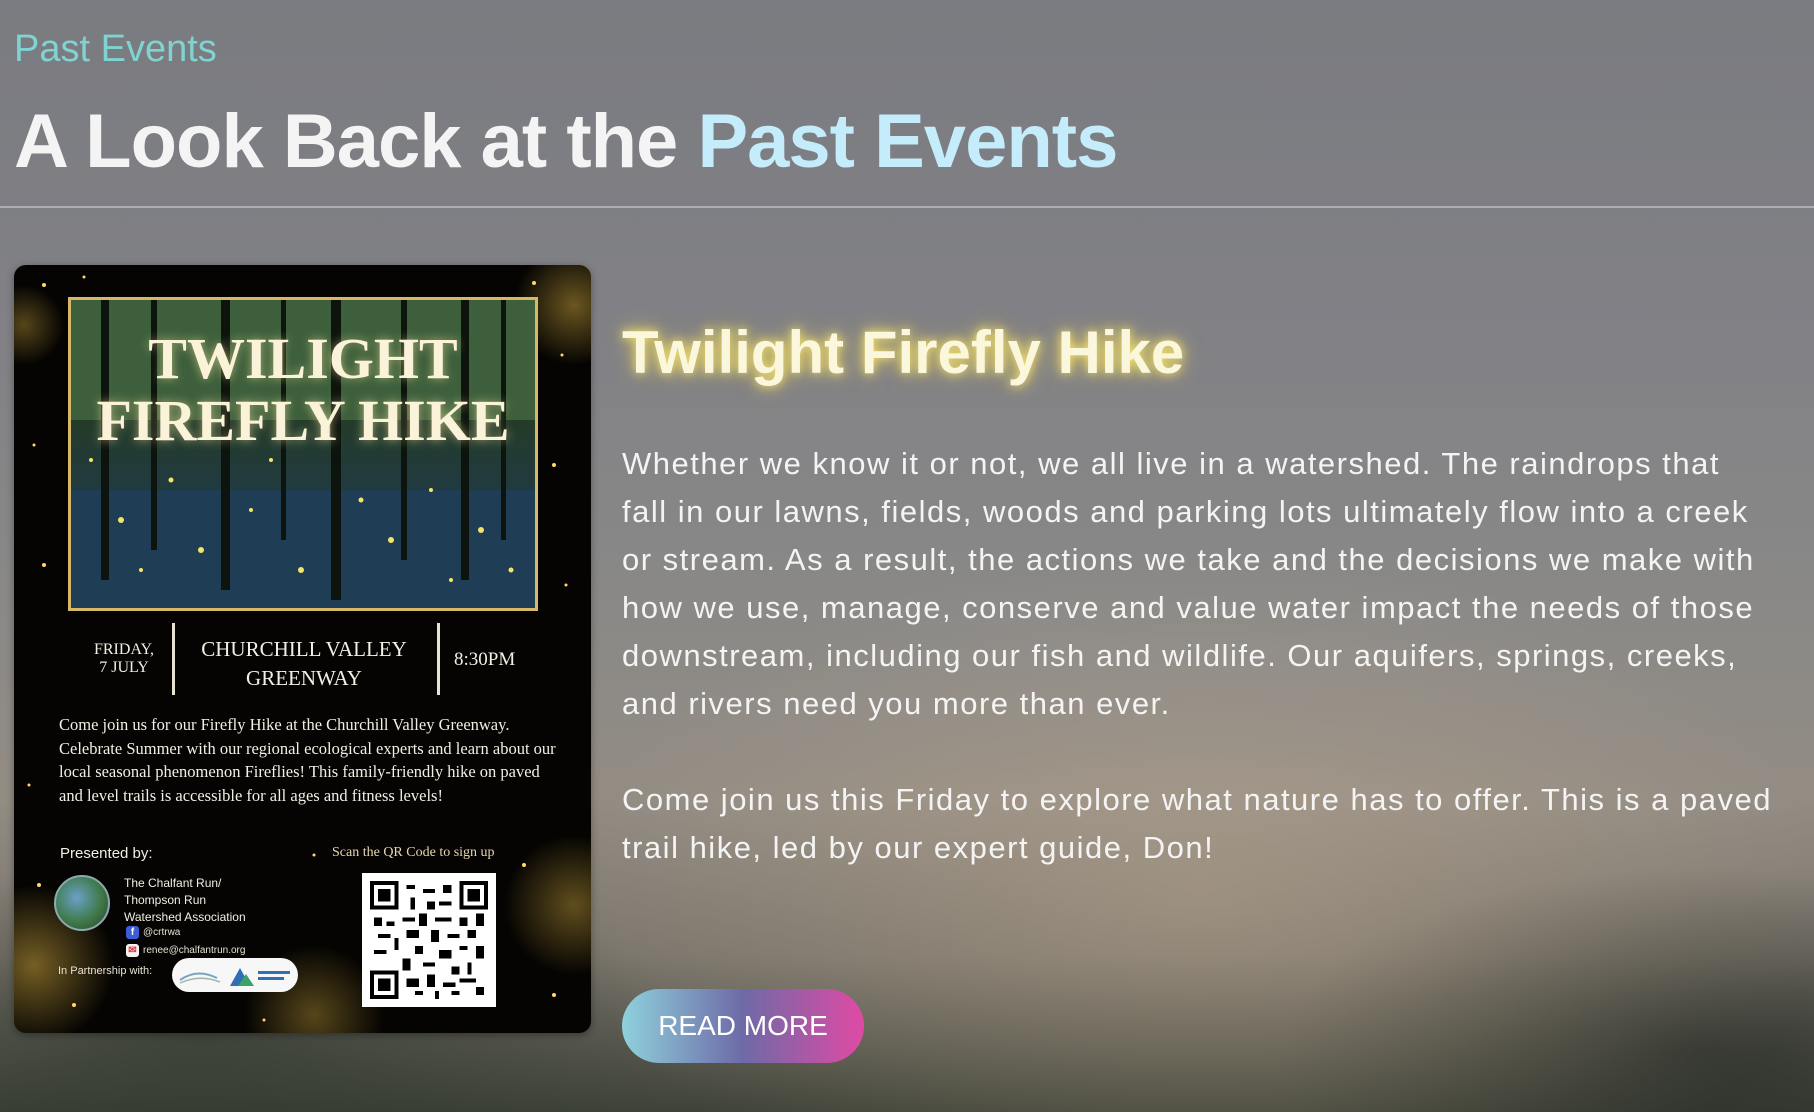  I want to click on page-title-accent: Past Events, so click(907, 141).